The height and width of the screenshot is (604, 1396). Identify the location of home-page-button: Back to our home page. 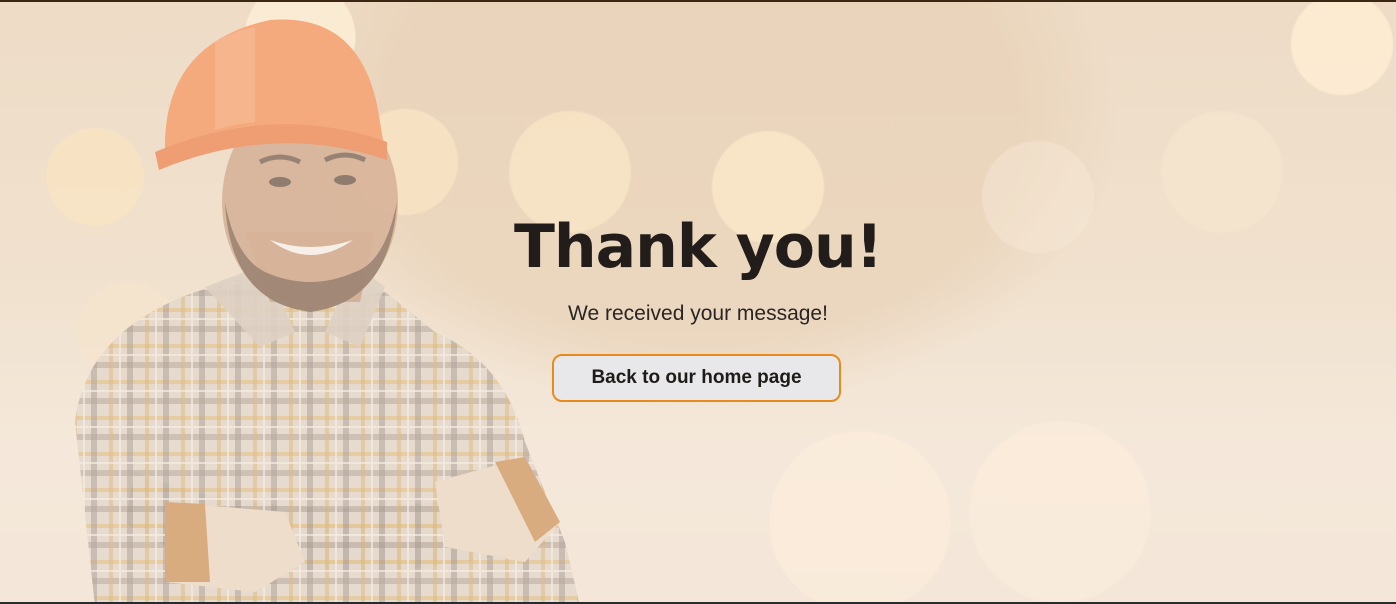
(696, 378).